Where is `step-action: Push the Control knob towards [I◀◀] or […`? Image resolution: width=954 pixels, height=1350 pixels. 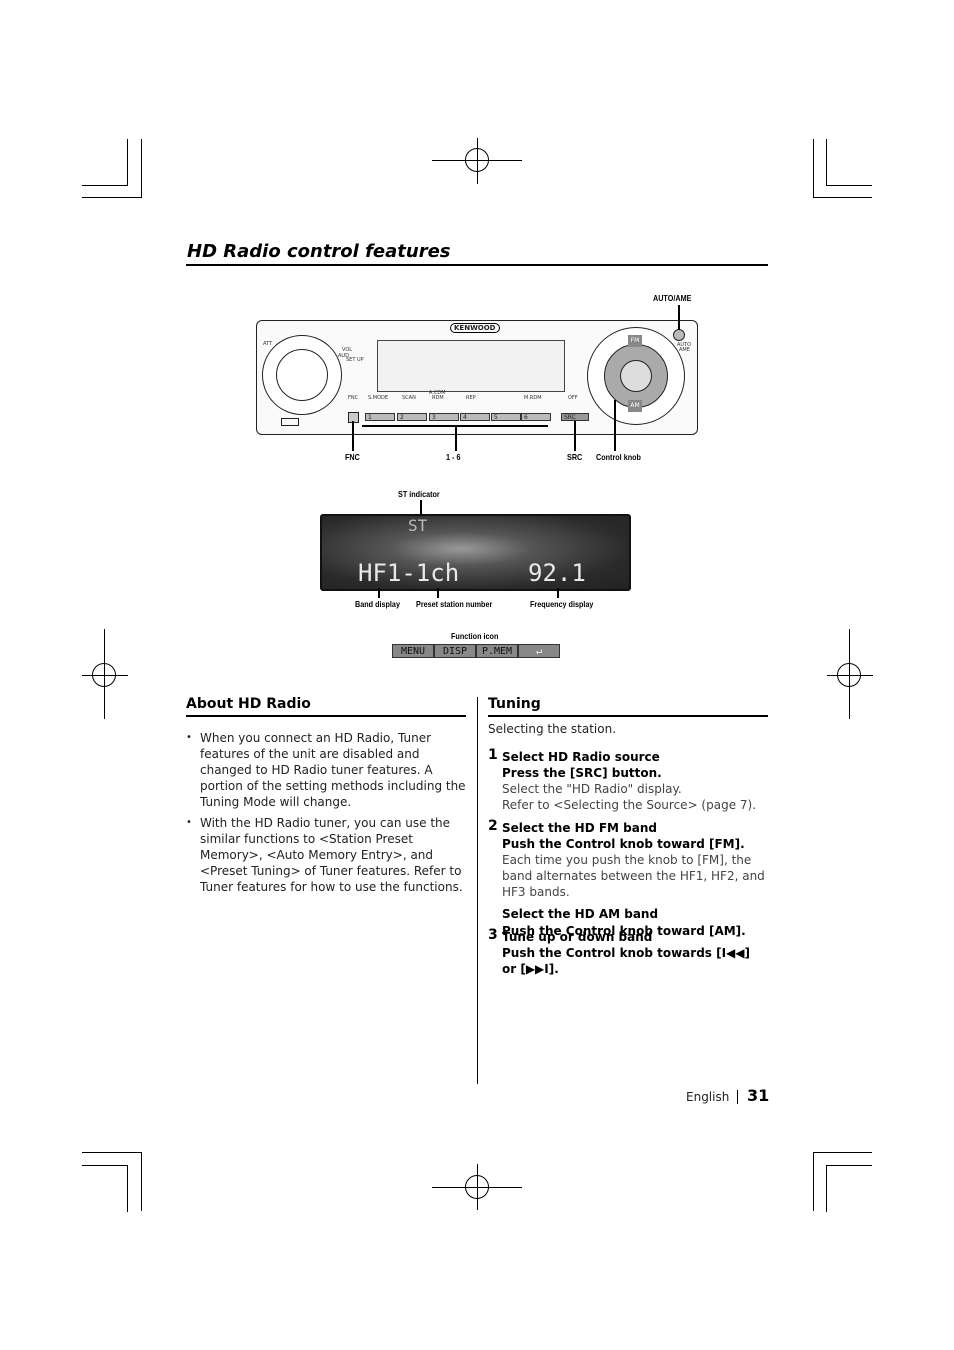 step-action: Push the Control knob towards [I◀◀] or [… is located at coordinates (626, 961).